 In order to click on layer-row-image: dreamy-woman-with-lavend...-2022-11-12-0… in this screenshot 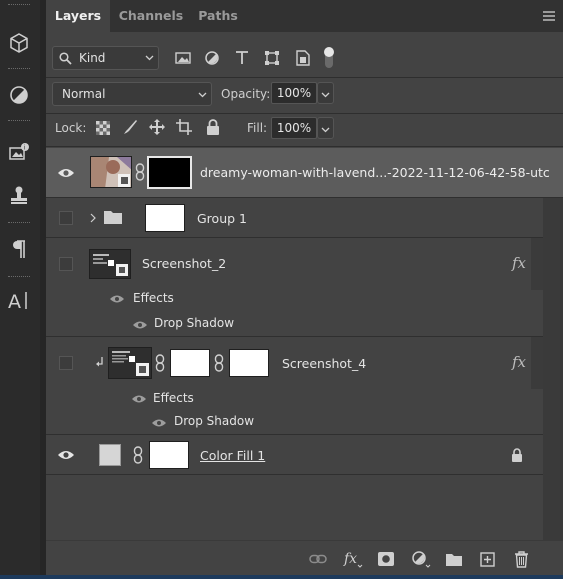, I will do `click(304, 173)`.